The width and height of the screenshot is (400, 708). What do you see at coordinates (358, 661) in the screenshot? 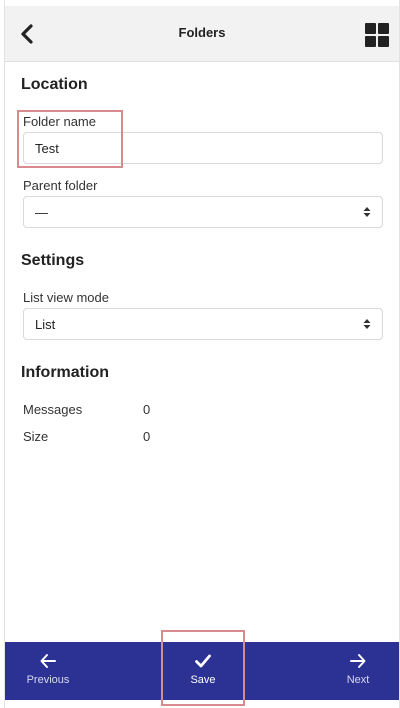
I see `arrow-right-icon` at bounding box center [358, 661].